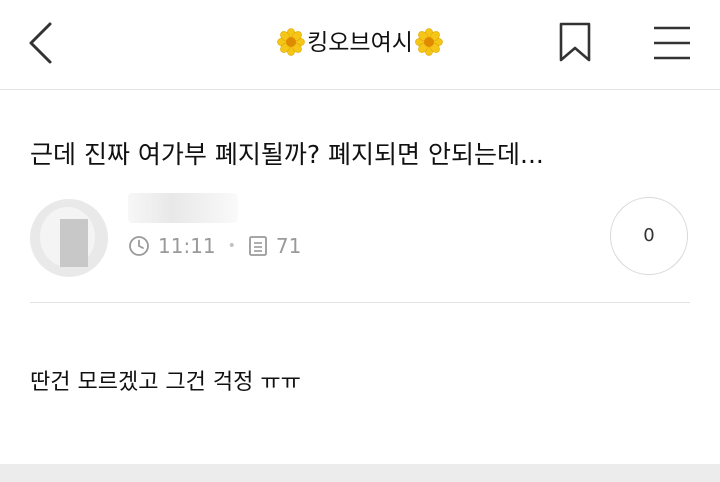 The width and height of the screenshot is (720, 482). Describe the element at coordinates (187, 246) in the screenshot. I see `post-time: 11:11` at that location.